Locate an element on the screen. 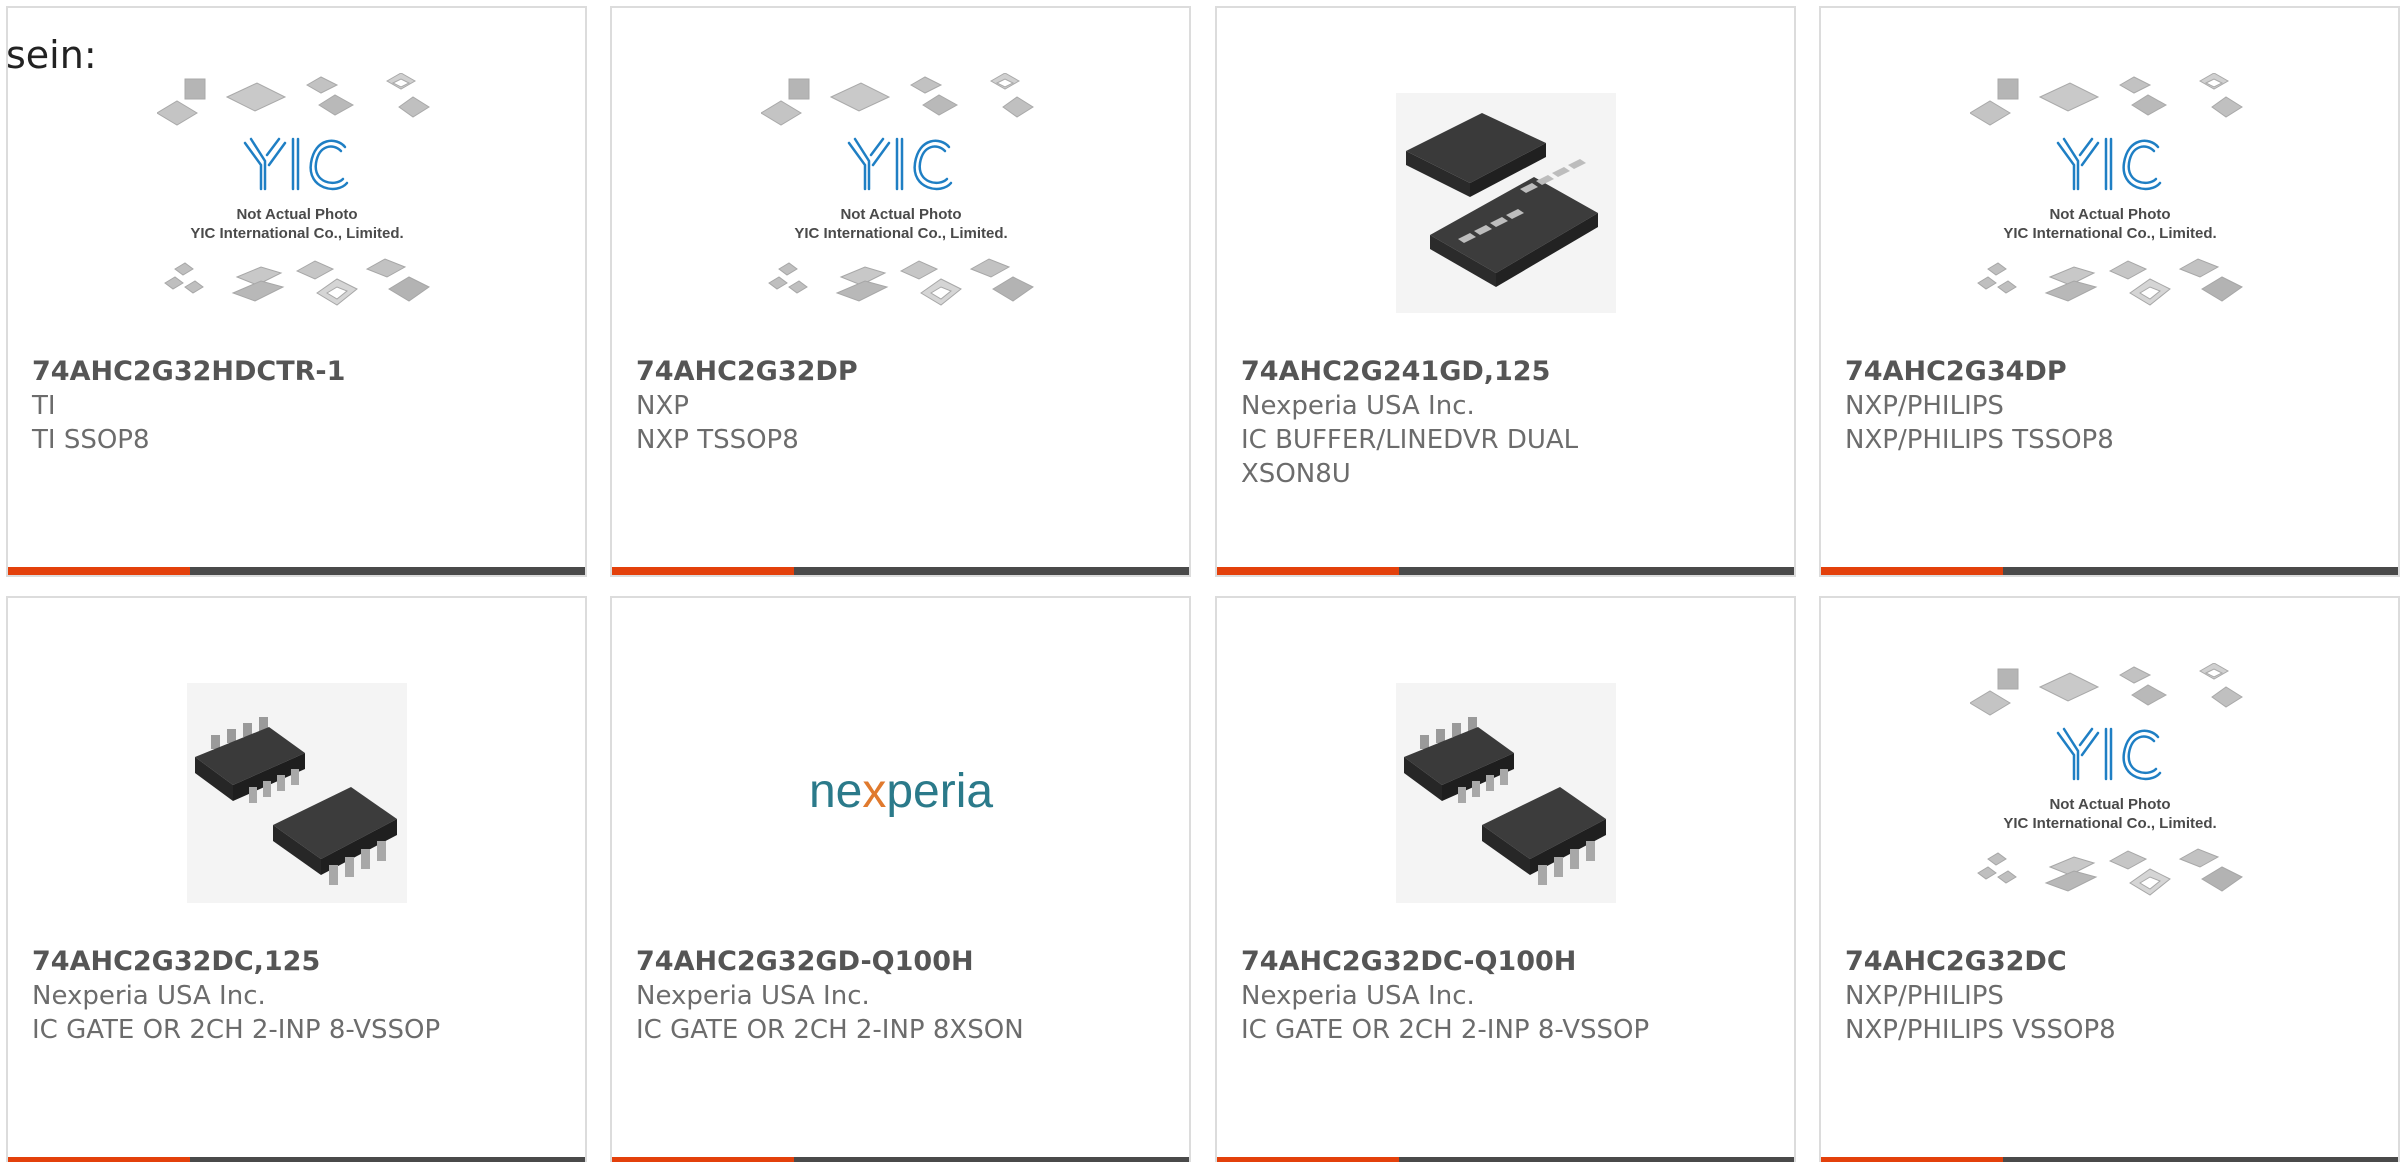  part-number: 74AHC2G32DP is located at coordinates (902, 372).